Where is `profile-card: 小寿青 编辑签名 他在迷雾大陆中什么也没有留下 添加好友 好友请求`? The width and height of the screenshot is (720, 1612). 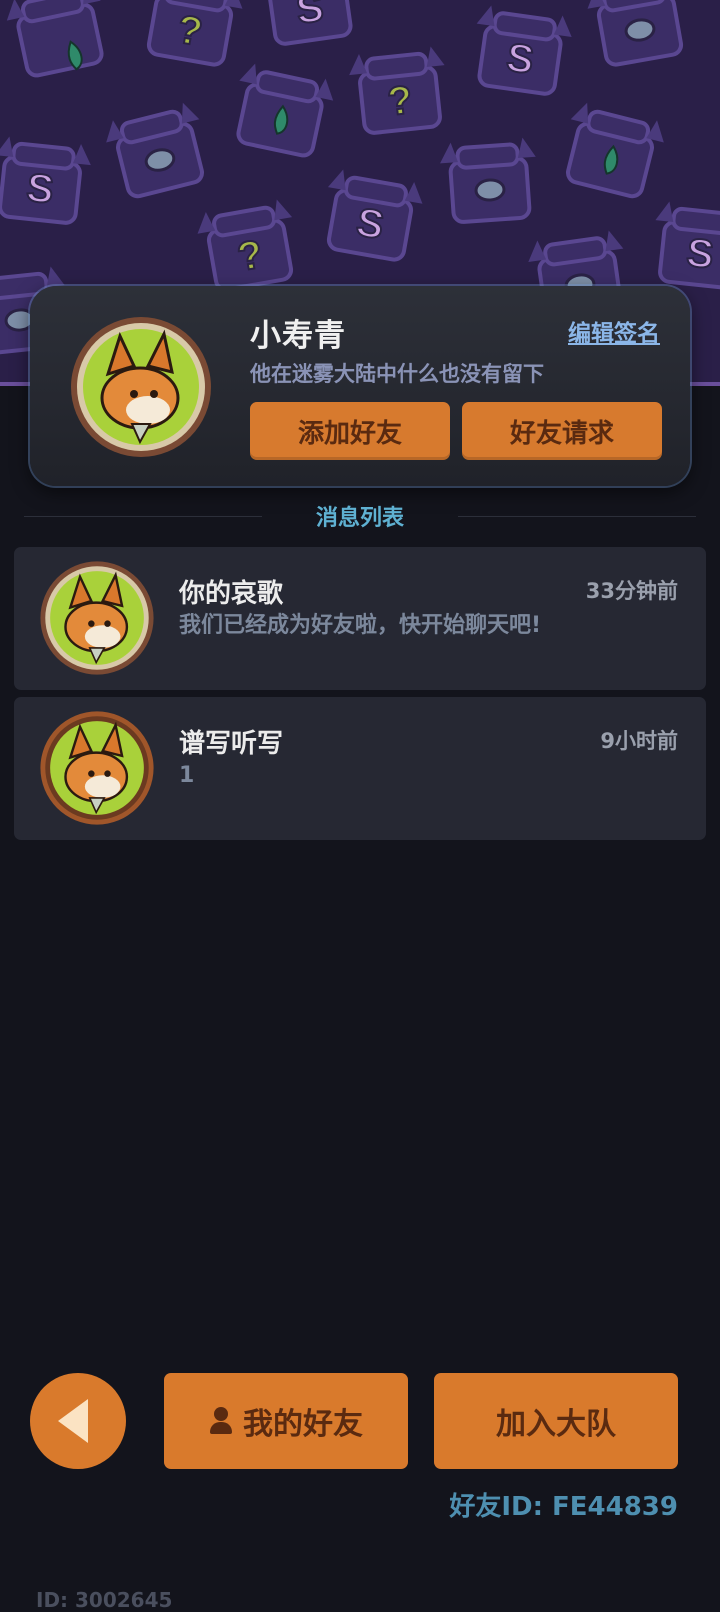 profile-card: 小寿青 编辑签名 他在迷雾大陆中什么也没有留下 添加好友 好友请求 is located at coordinates (360, 386).